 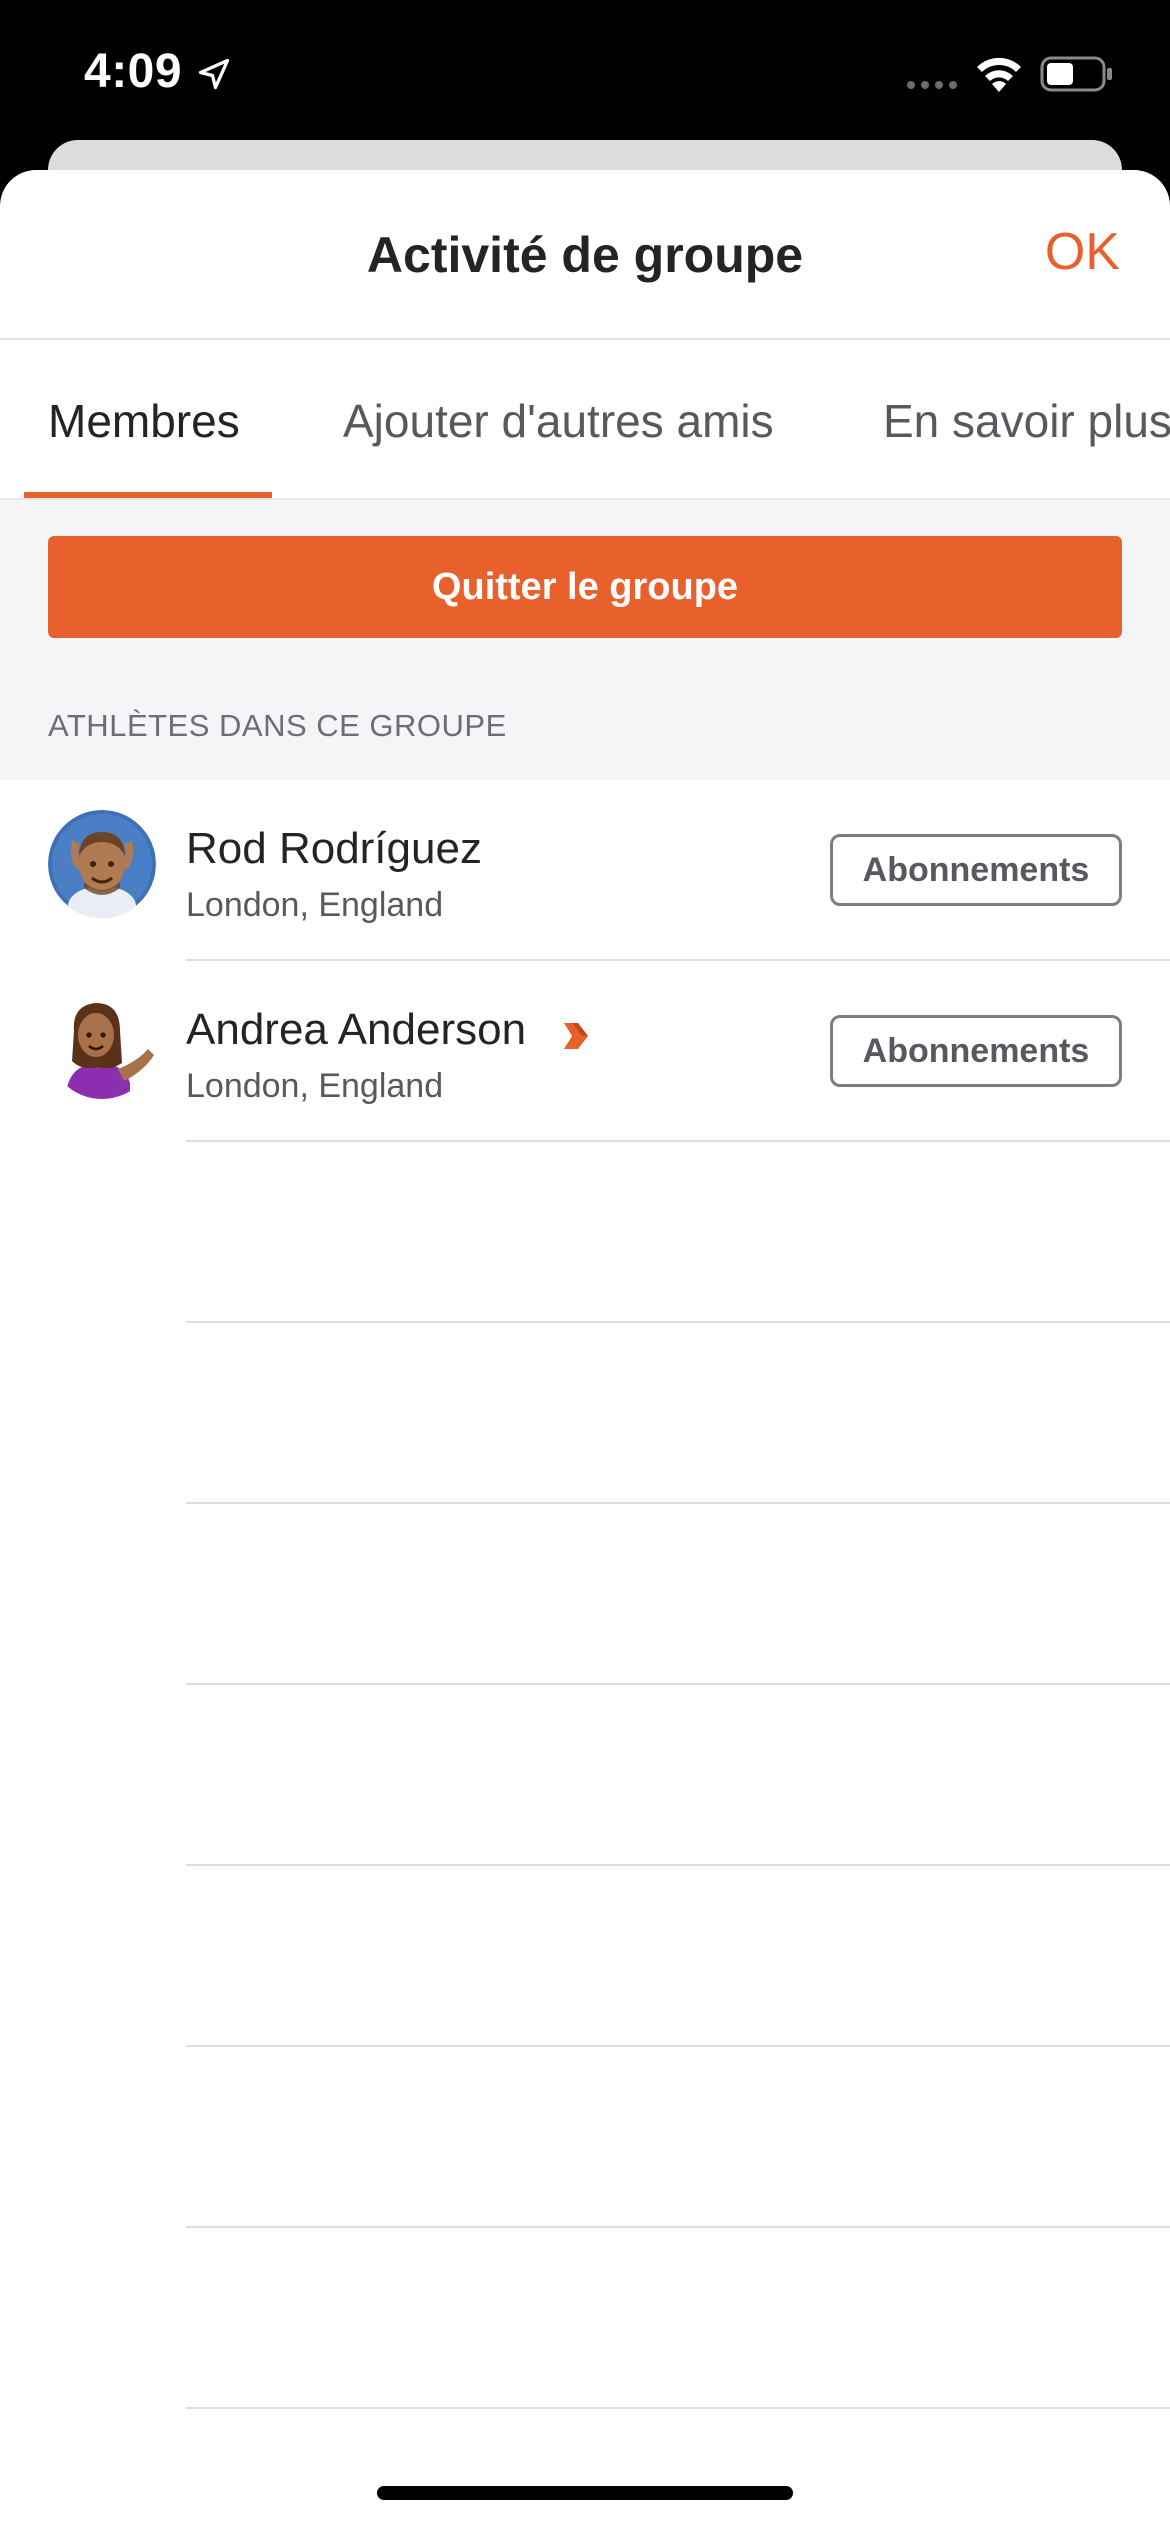 What do you see at coordinates (932, 85) in the screenshot?
I see `signal-icon` at bounding box center [932, 85].